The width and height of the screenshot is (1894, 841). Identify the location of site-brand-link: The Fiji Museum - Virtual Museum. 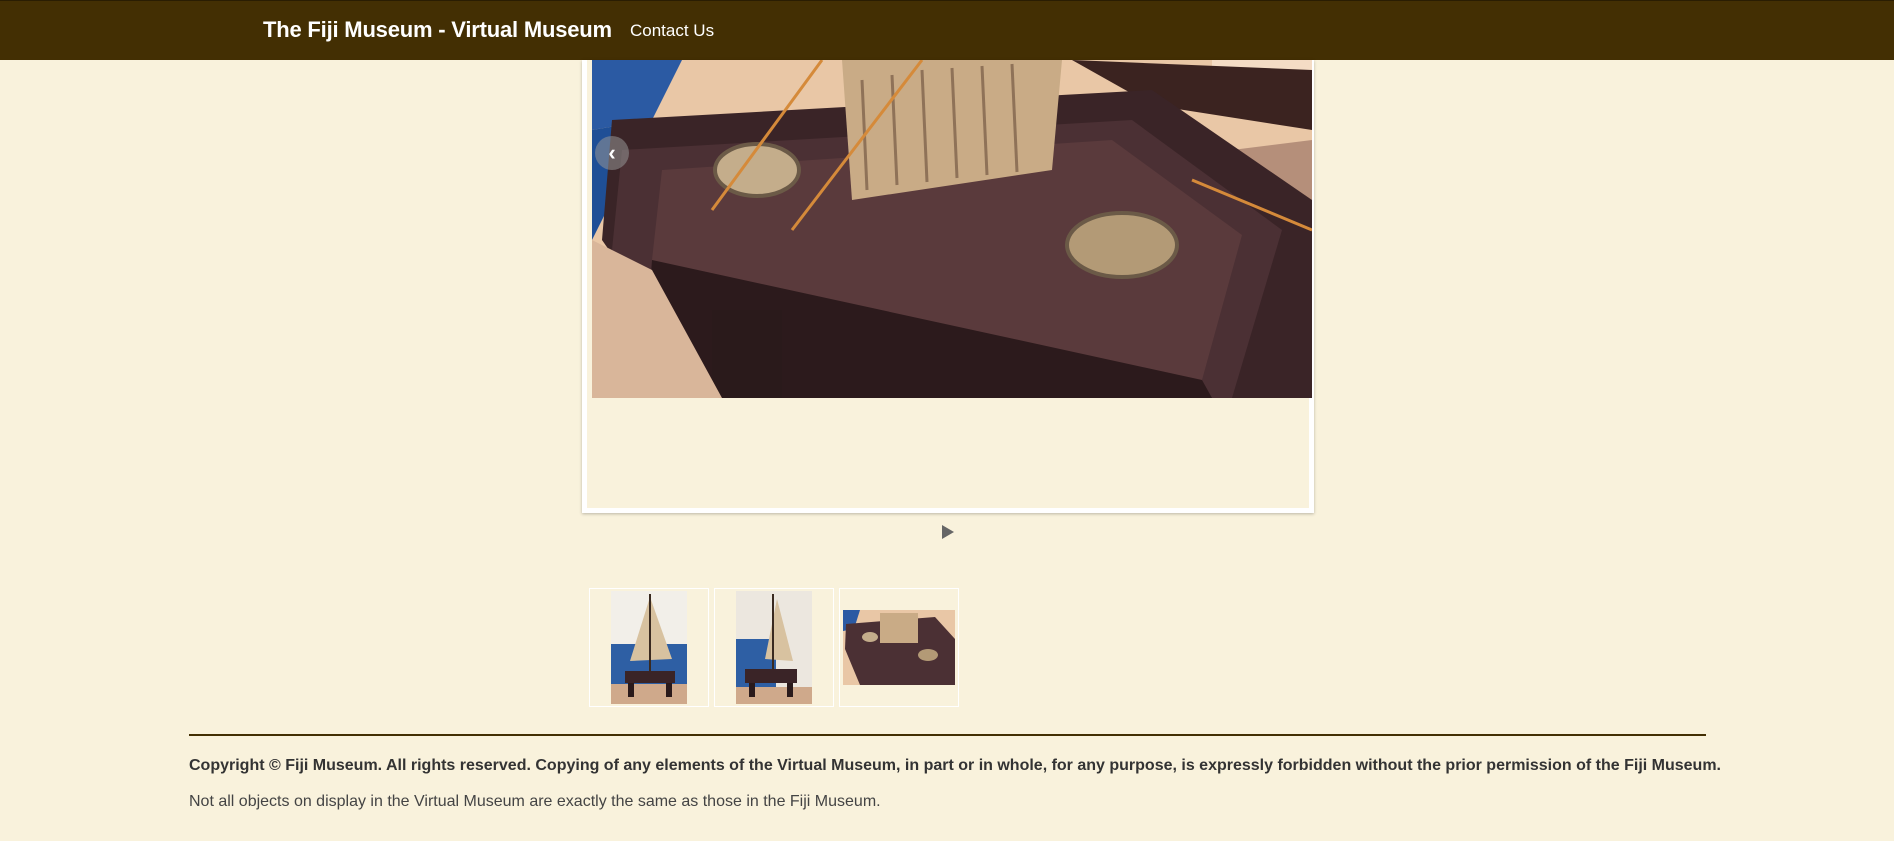
(437, 30).